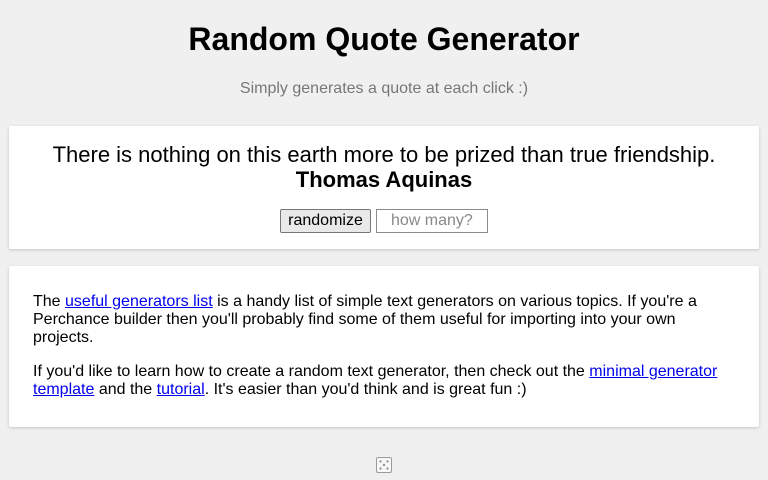  Describe the element at coordinates (432, 221) in the screenshot. I see `how-many-input` at that location.